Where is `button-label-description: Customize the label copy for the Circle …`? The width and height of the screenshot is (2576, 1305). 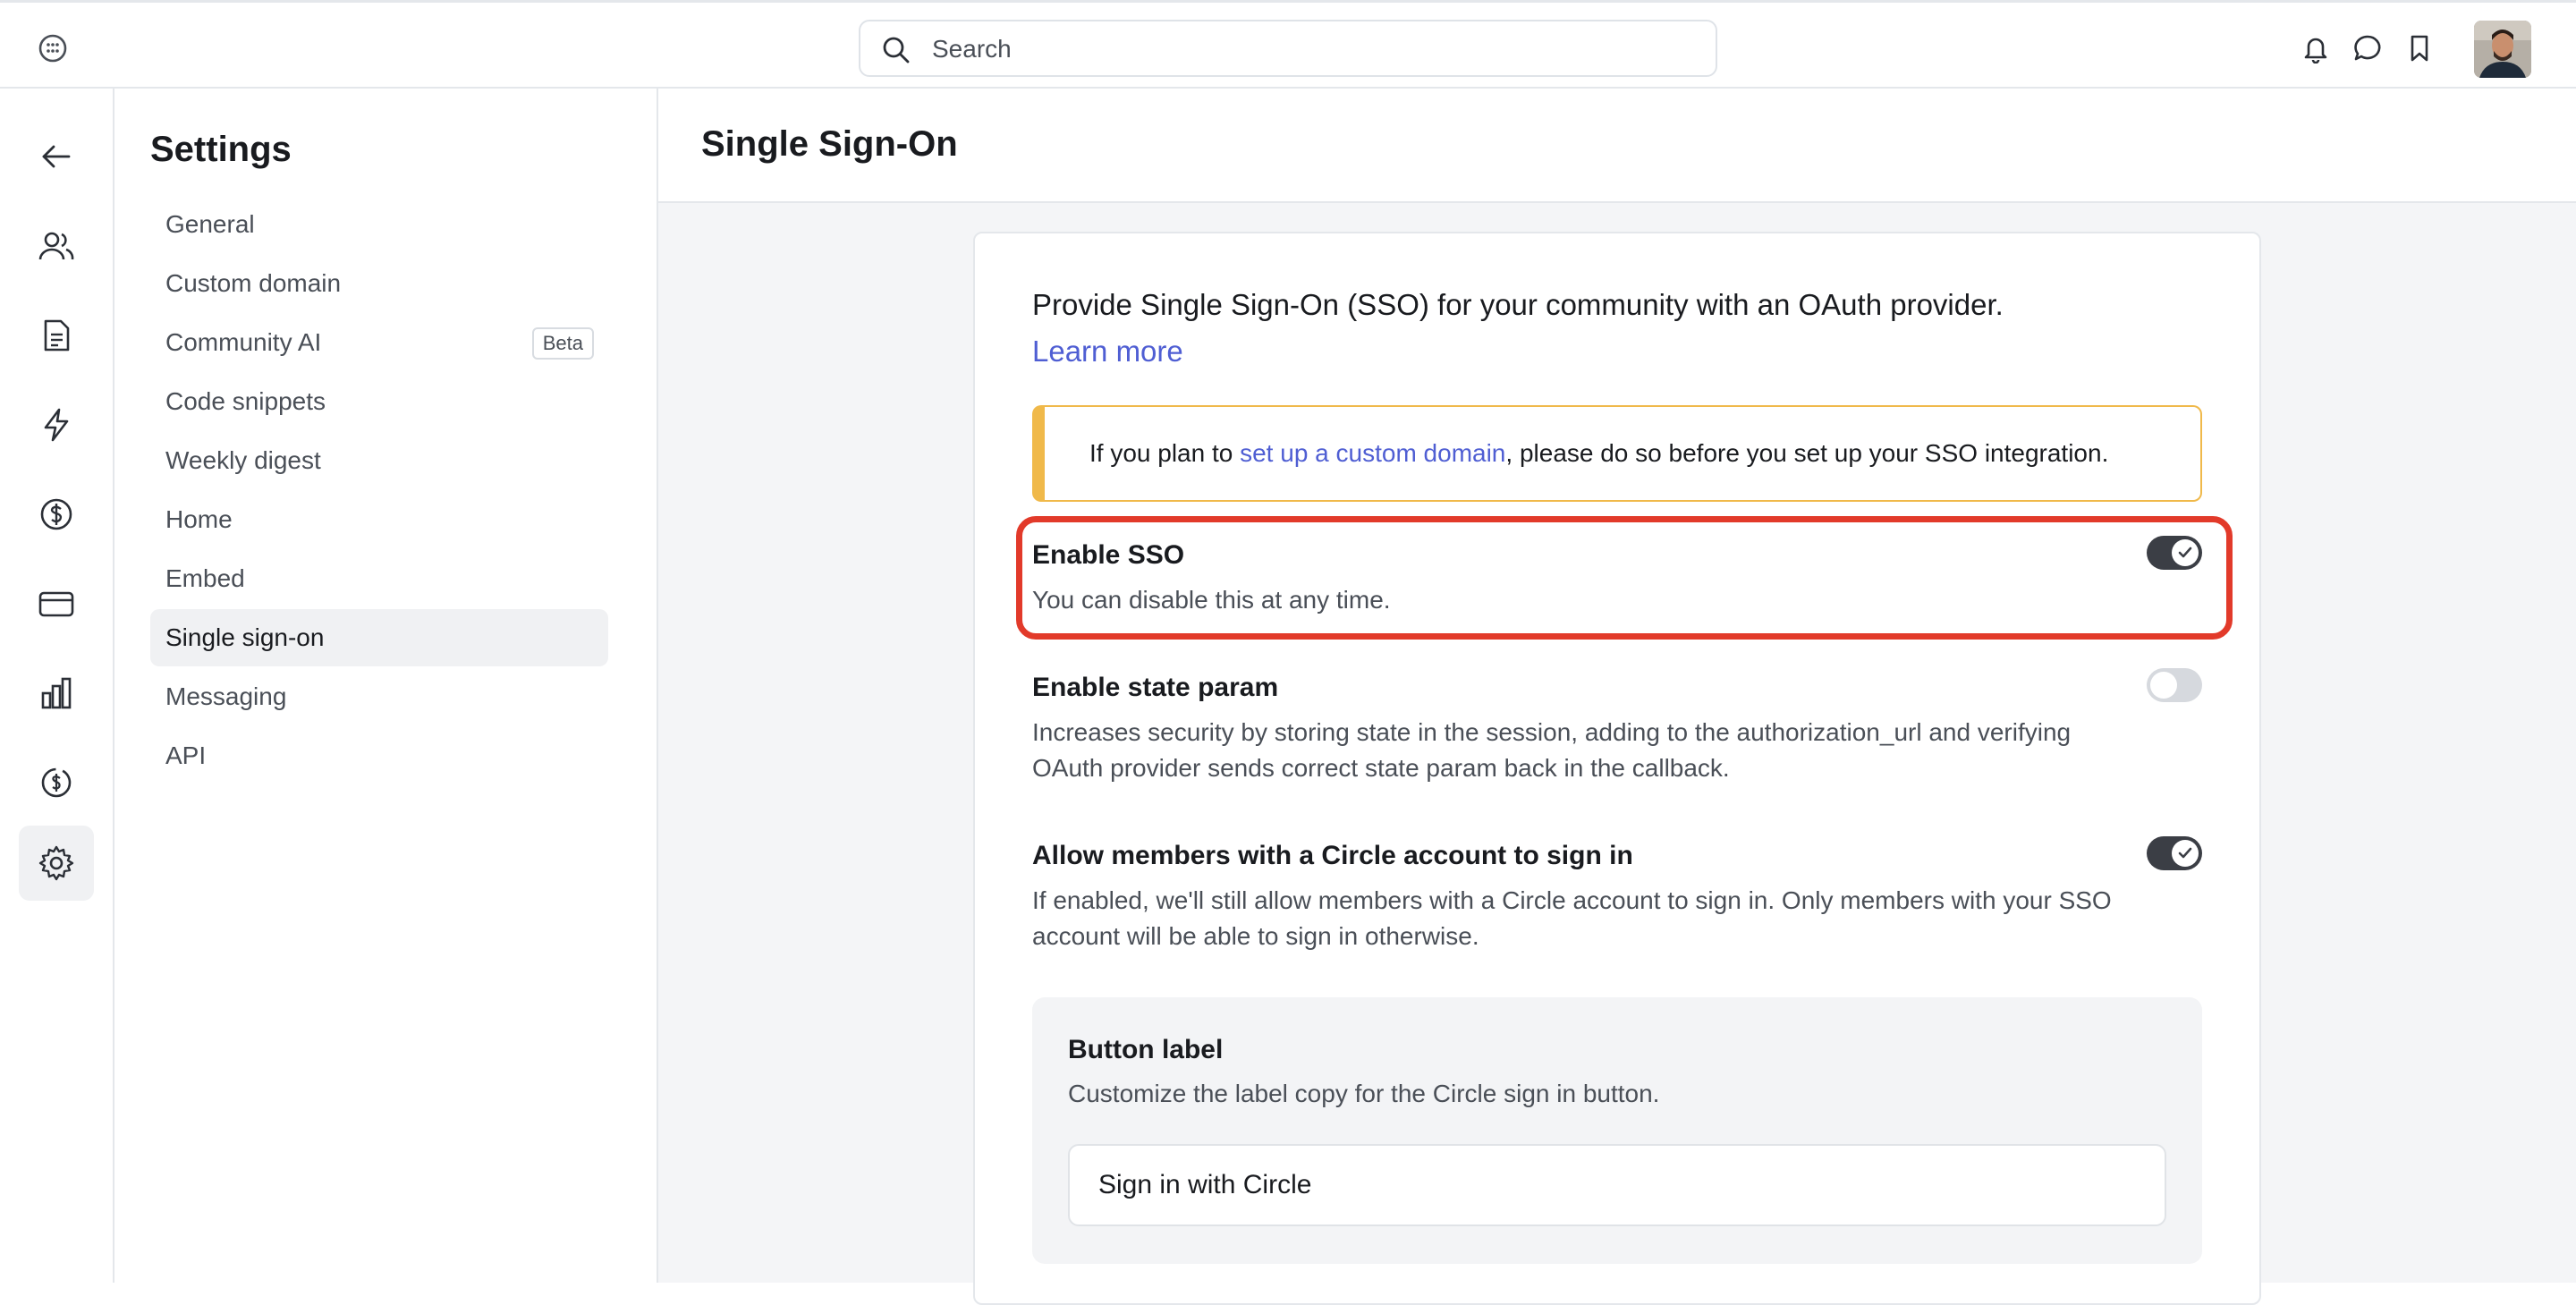 button-label-description: Customize the label copy for the Circle … is located at coordinates (1364, 1093).